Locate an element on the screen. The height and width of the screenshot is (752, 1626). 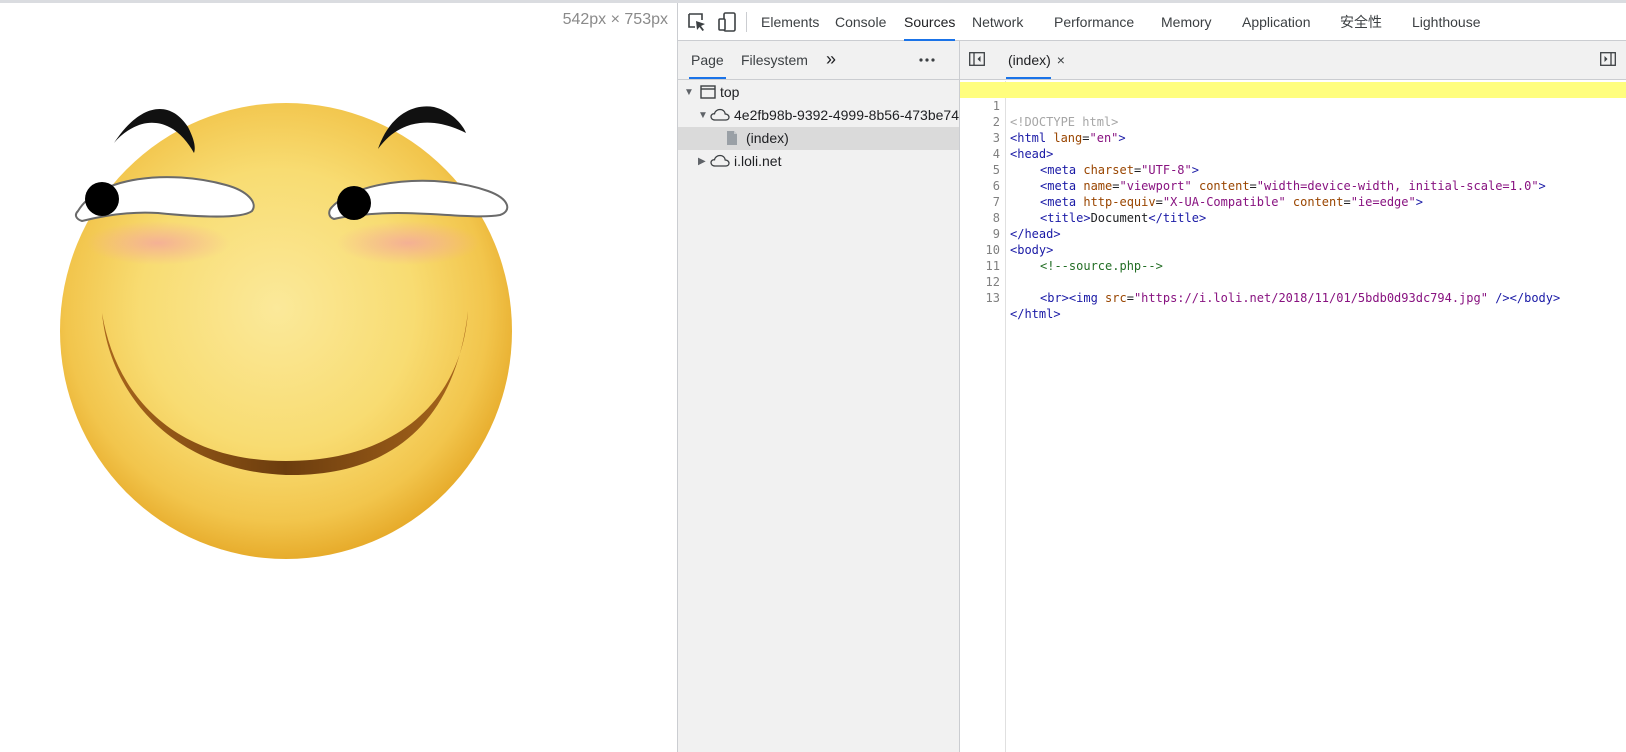
file-icon is located at coordinates (732, 138).